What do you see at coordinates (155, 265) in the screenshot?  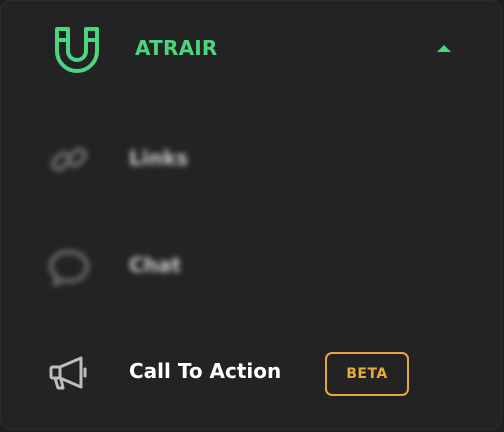 I see `menu-item-label: Chat` at bounding box center [155, 265].